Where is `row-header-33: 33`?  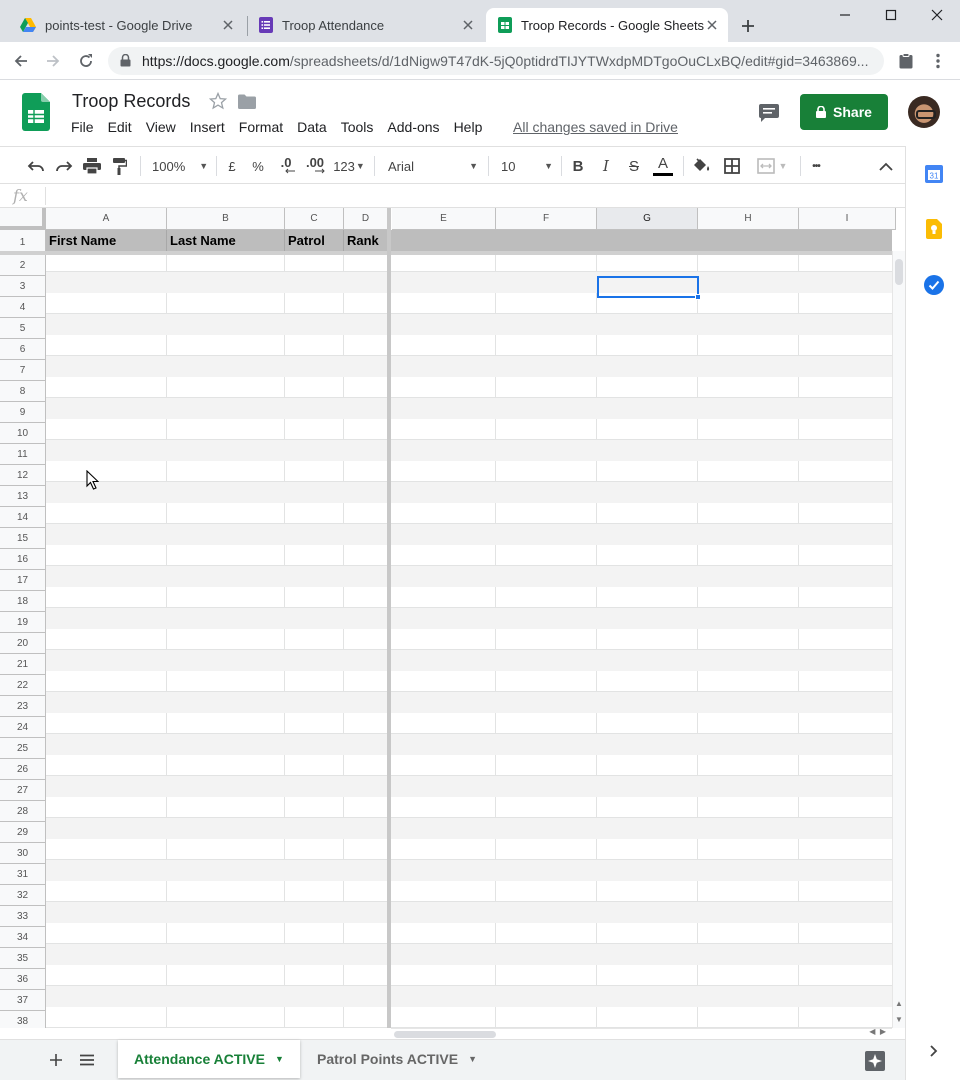
row-header-33: 33 is located at coordinates (23, 916).